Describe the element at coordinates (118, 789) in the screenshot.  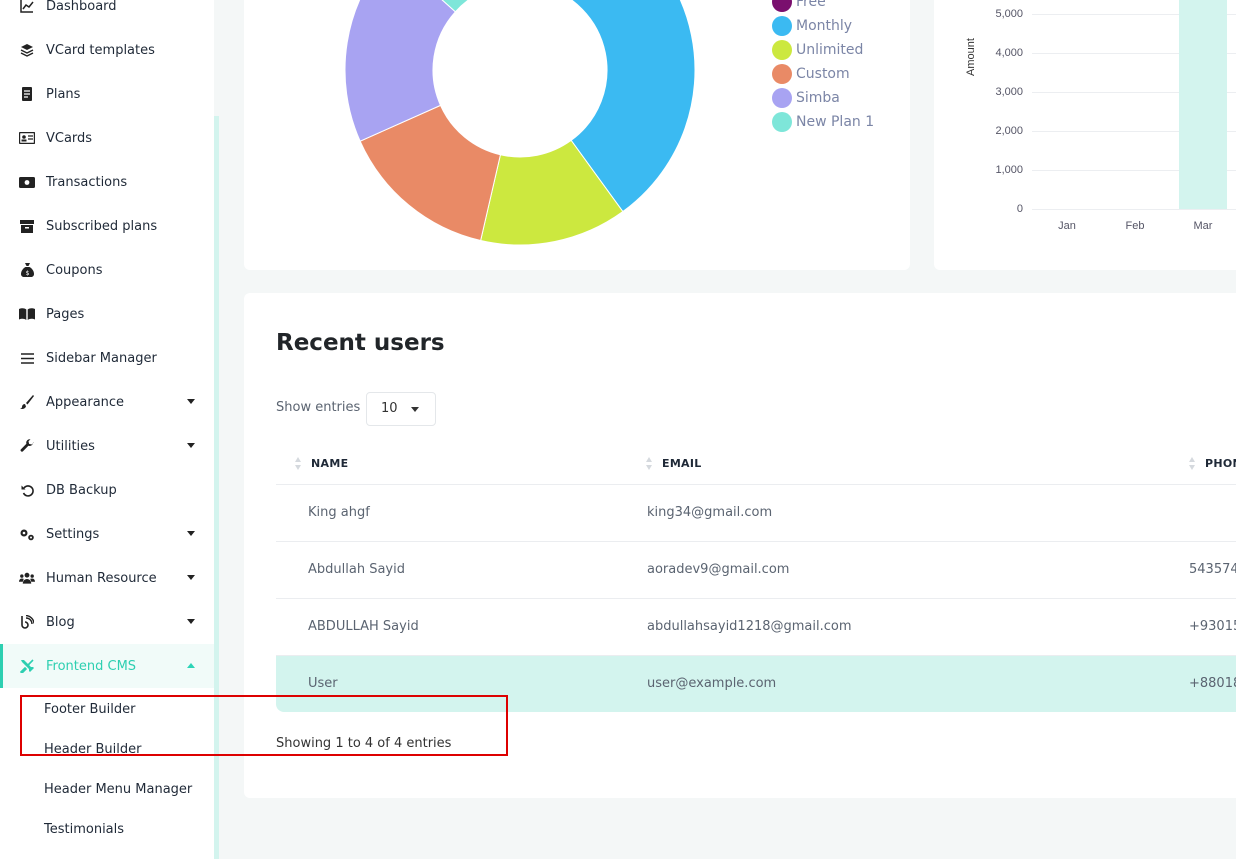
I see `sidebar-subitem-header-menu-manager: Header Menu Manager` at that location.